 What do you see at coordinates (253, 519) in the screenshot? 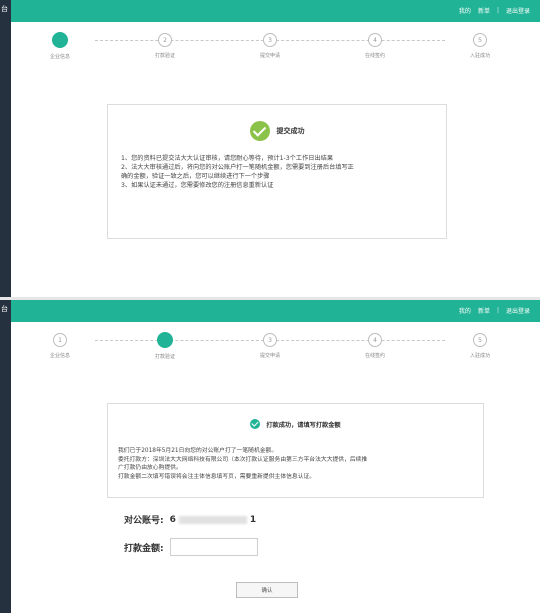
I see `account-number-suffix: 1` at bounding box center [253, 519].